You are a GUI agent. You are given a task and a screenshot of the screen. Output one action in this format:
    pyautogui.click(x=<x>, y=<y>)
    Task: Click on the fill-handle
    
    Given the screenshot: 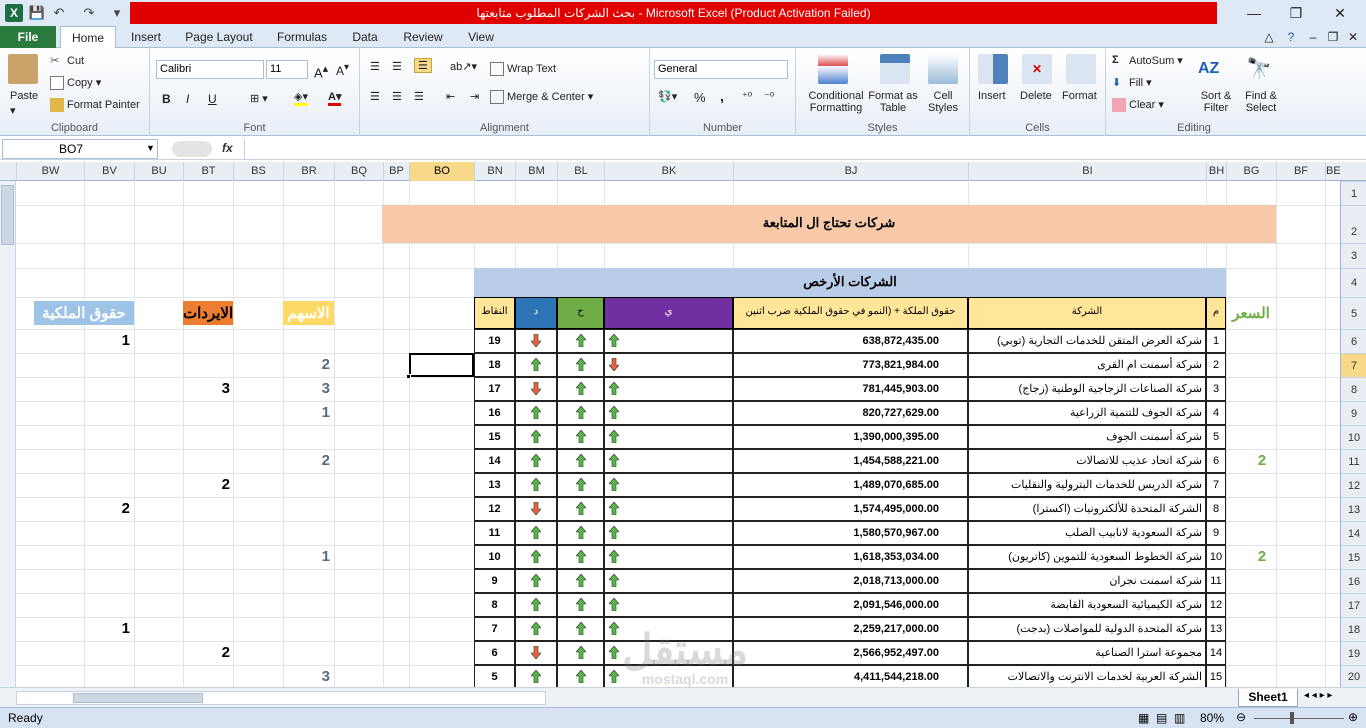 What is the action you would take?
    pyautogui.click(x=408, y=376)
    